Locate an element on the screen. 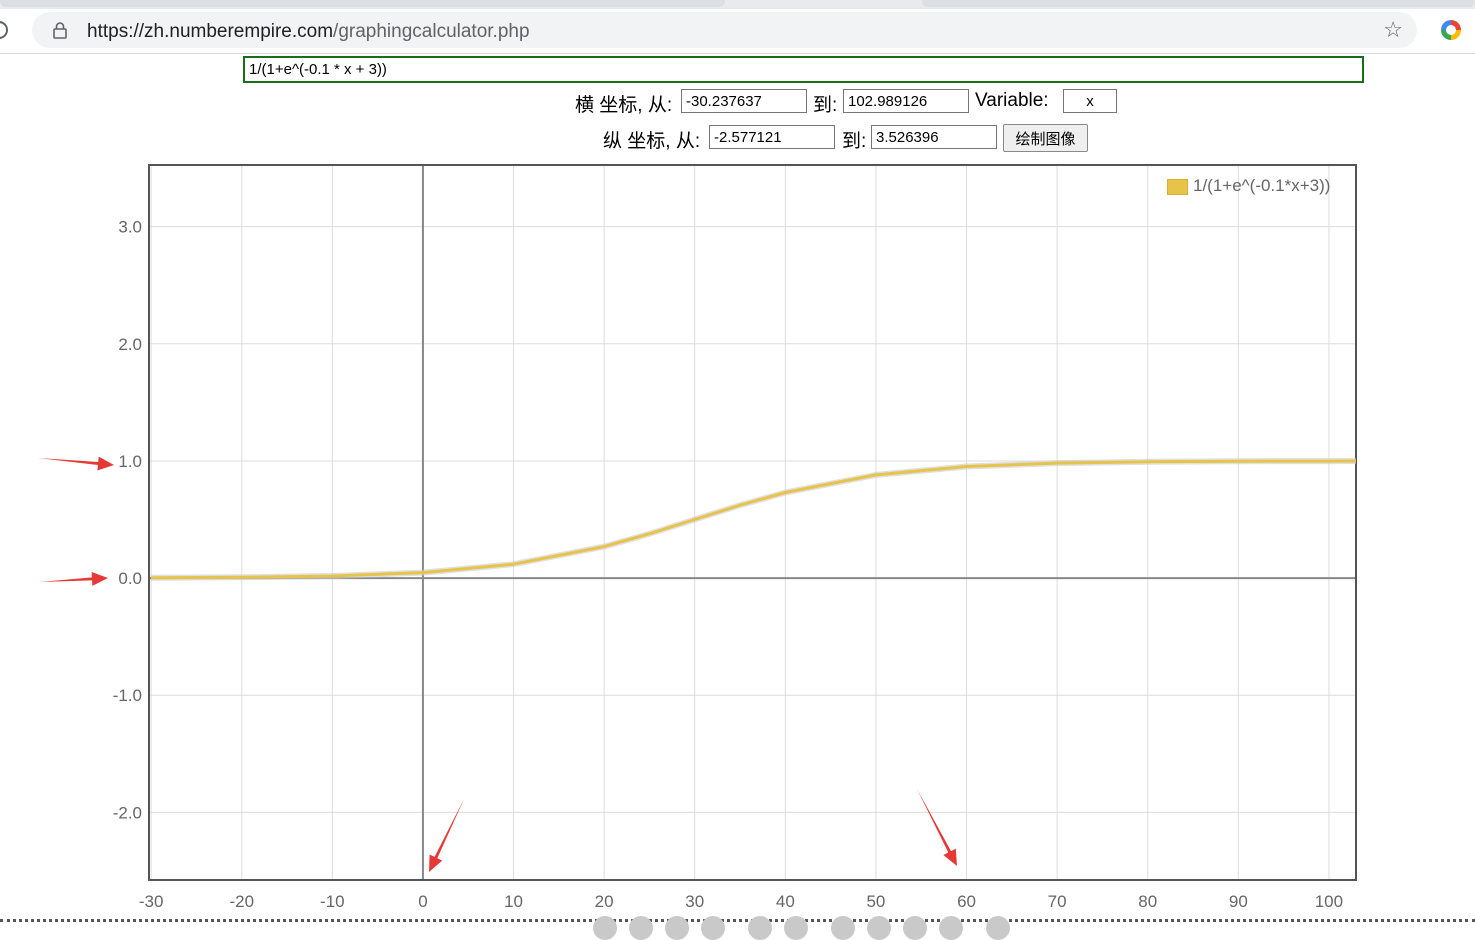  x-tick-label: 0 is located at coordinates (422, 901).